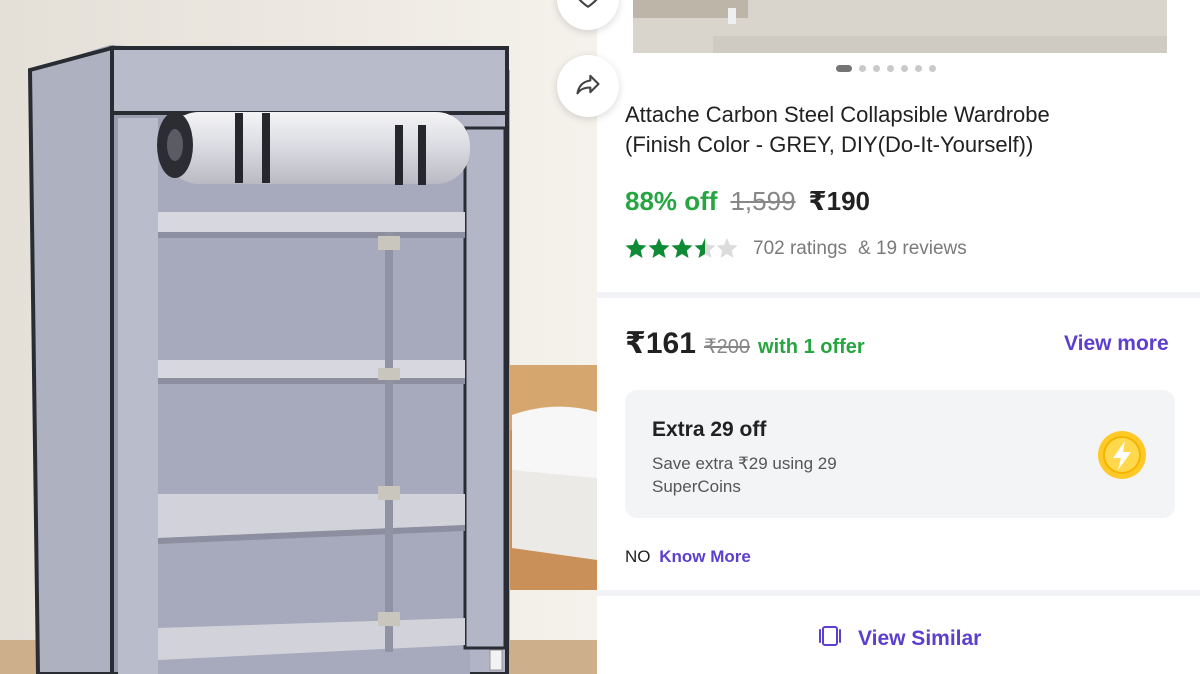 This screenshot has width=1200, height=674. What do you see at coordinates (705, 556) in the screenshot?
I see `know-more-link: Know More` at bounding box center [705, 556].